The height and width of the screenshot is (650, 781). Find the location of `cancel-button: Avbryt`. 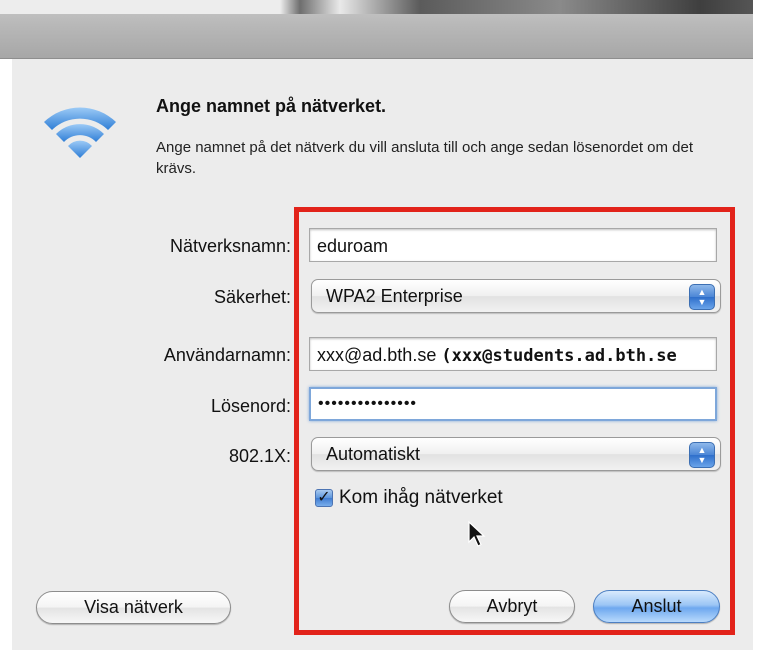

cancel-button: Avbryt is located at coordinates (512, 606).